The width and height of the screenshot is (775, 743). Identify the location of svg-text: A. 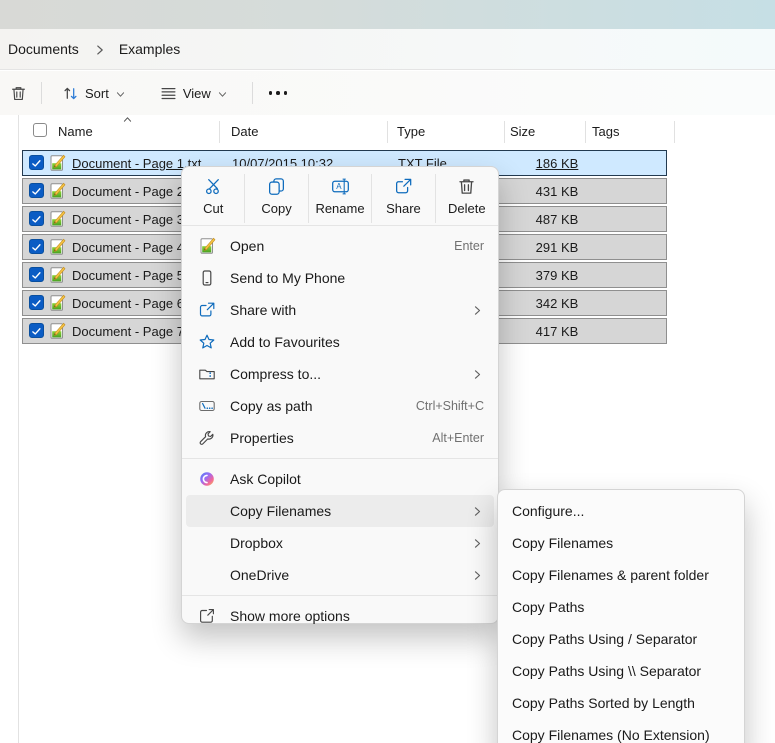
(339, 186).